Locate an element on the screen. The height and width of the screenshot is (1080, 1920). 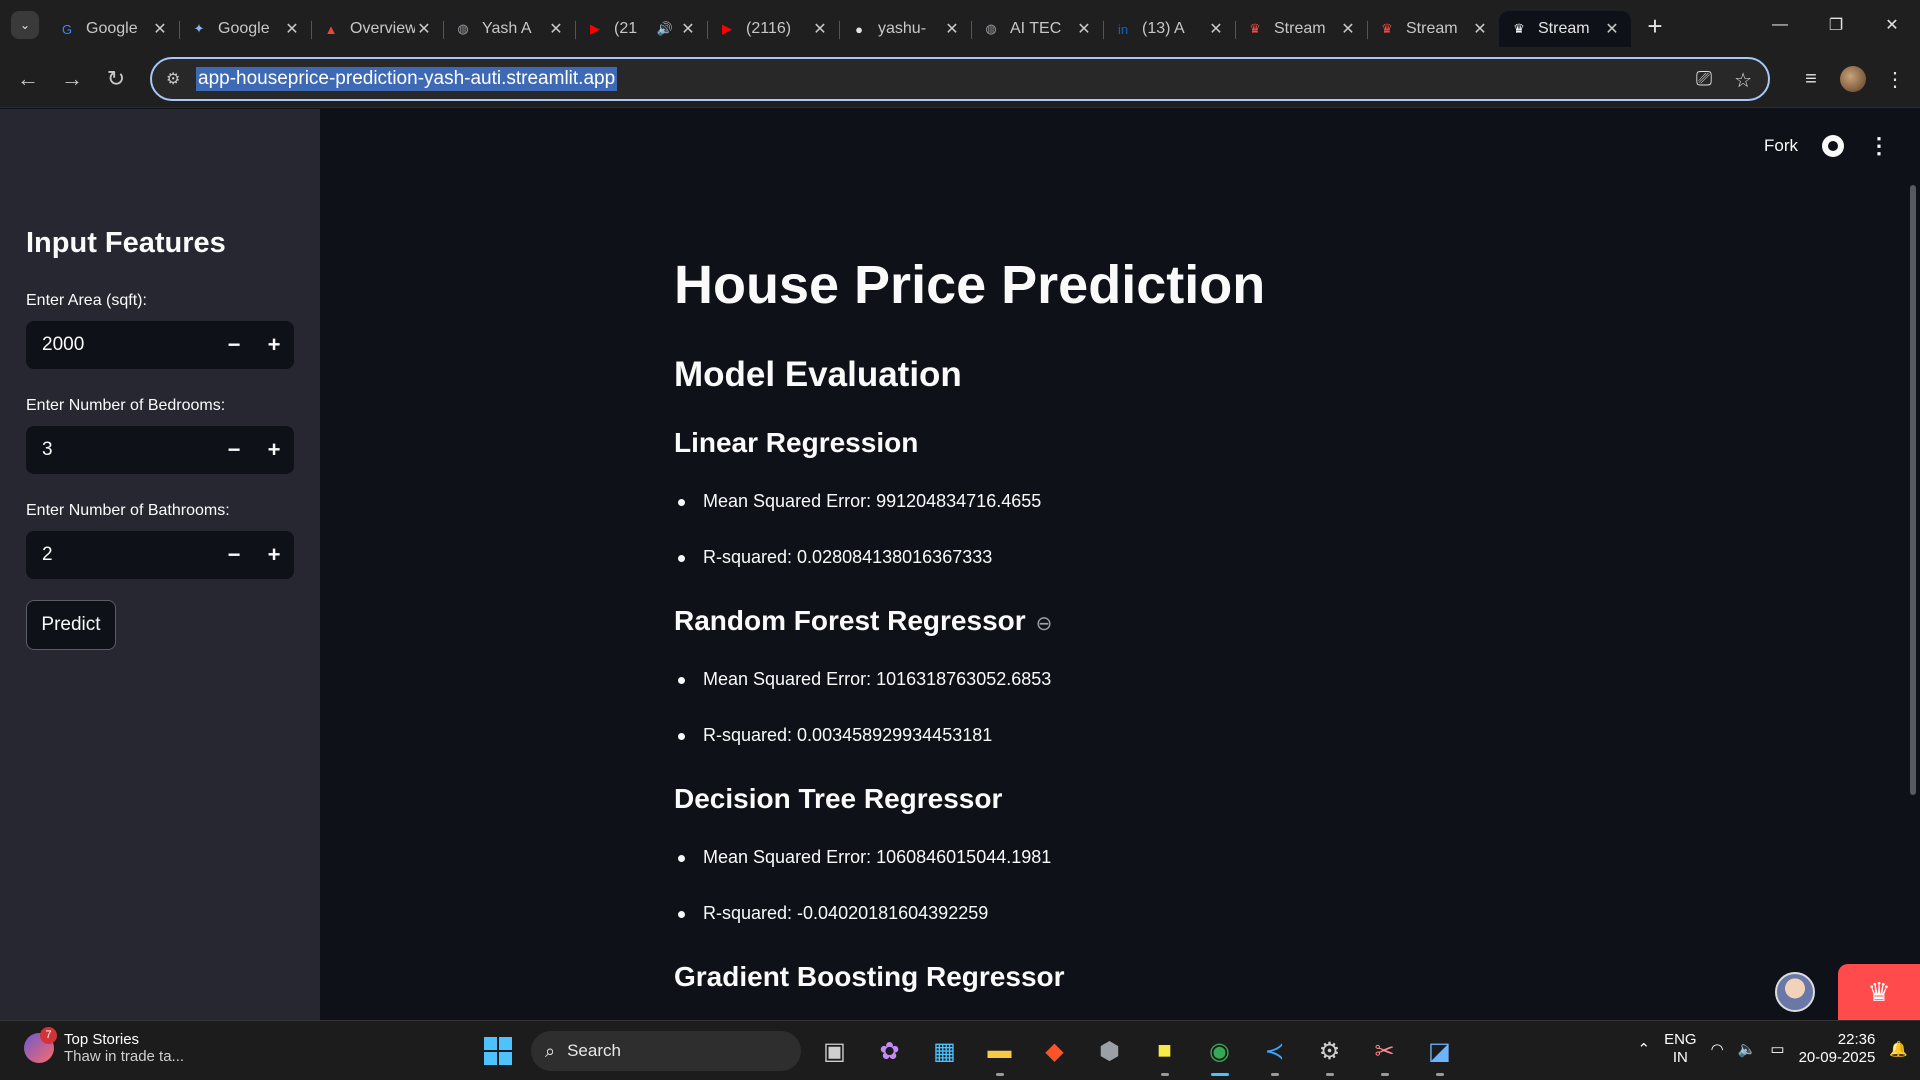
sticky-notes-icon: ■ is located at coordinates (1164, 1052).